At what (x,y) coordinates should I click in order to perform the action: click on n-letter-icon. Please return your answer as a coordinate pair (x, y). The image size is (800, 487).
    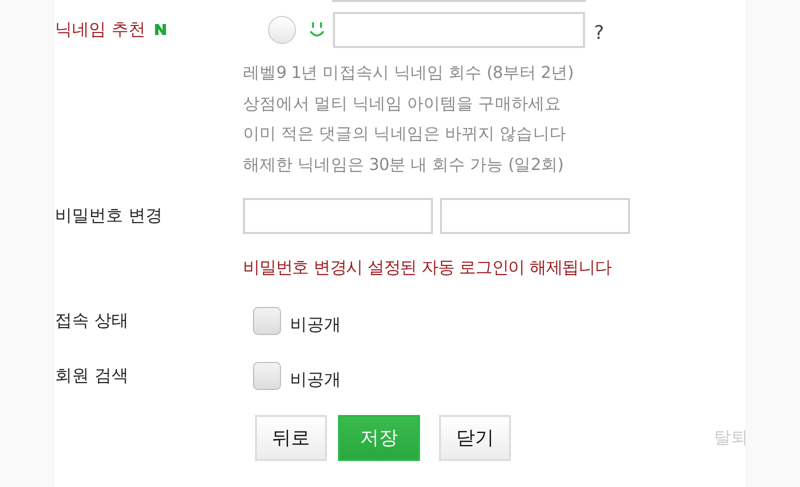
    Looking at the image, I should click on (160, 29).